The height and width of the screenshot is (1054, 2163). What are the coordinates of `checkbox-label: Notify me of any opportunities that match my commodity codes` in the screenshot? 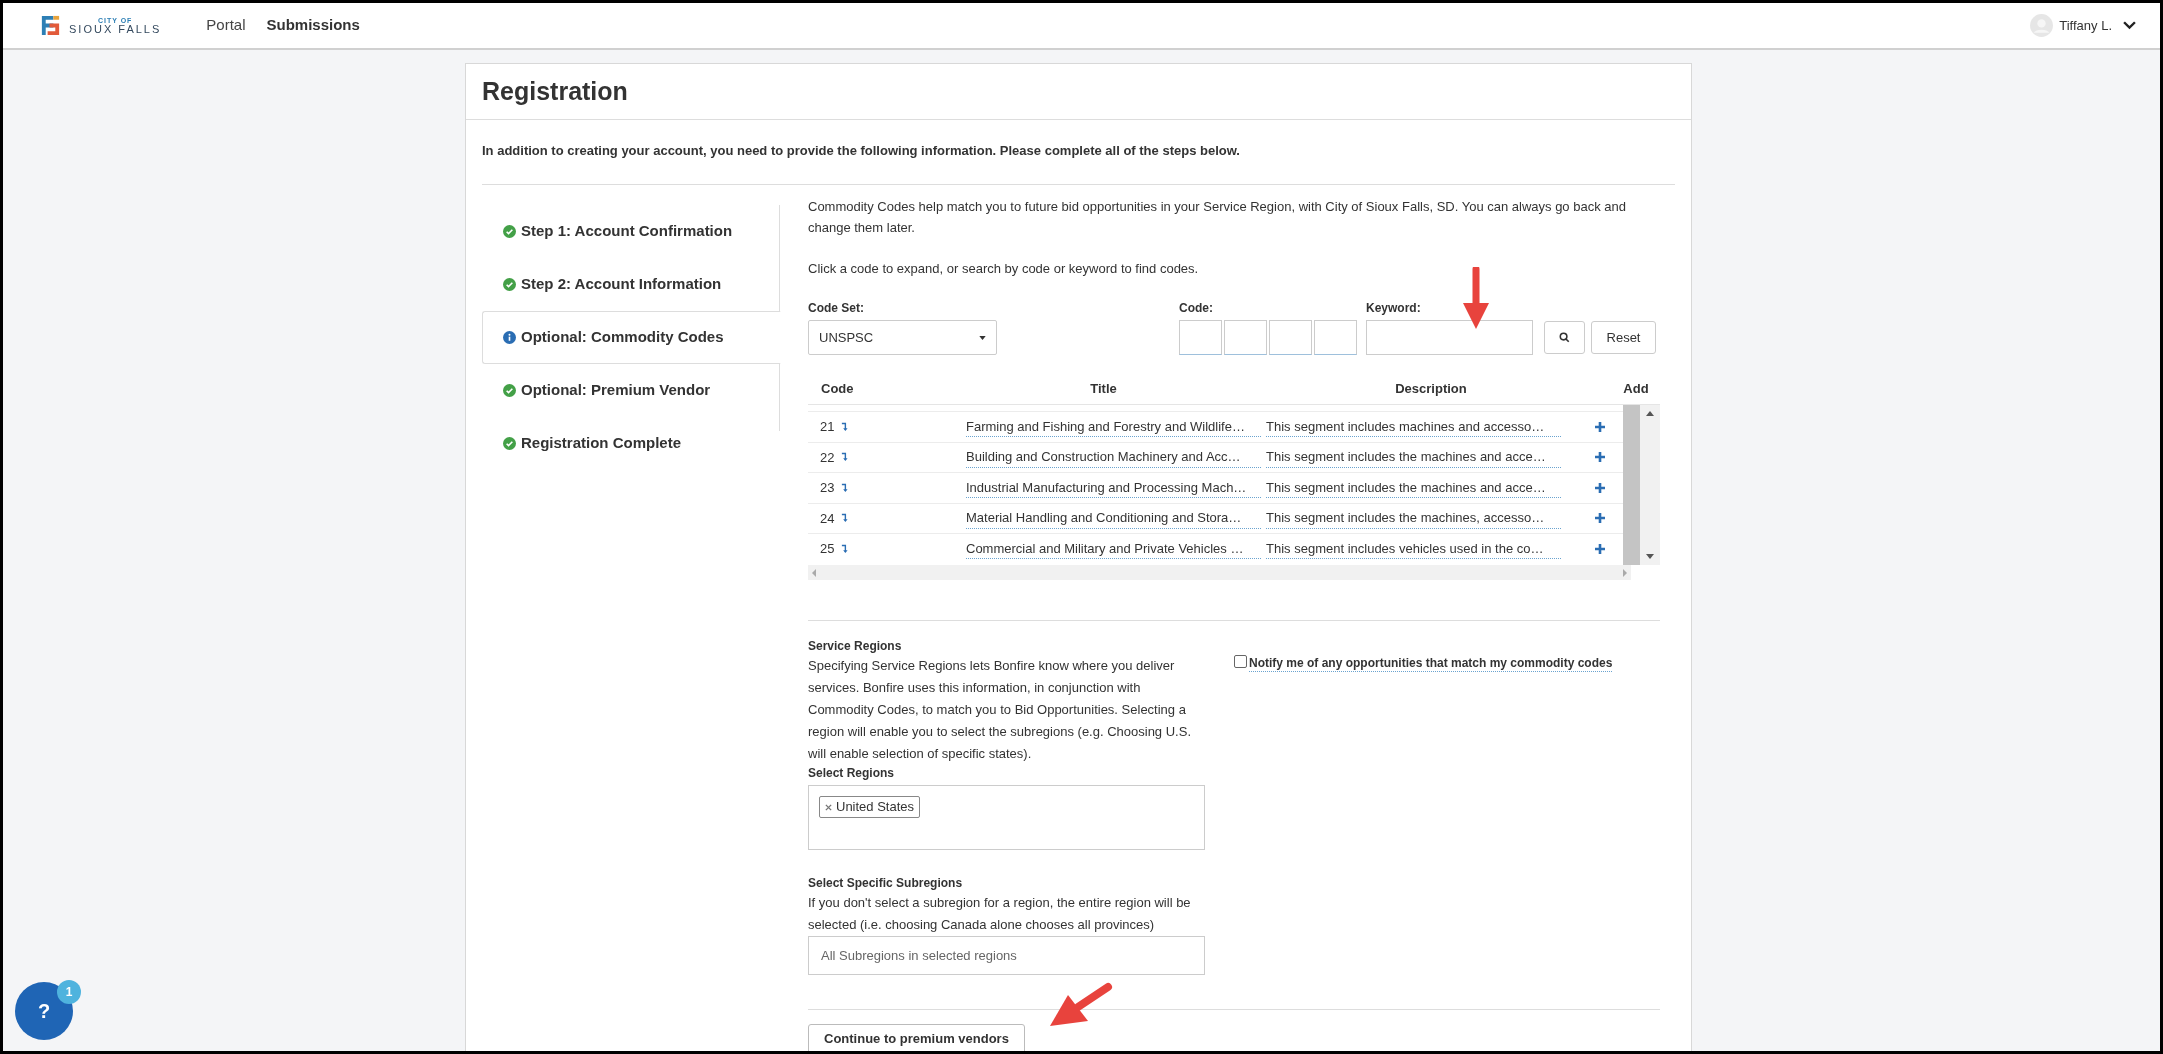 It's located at (1431, 663).